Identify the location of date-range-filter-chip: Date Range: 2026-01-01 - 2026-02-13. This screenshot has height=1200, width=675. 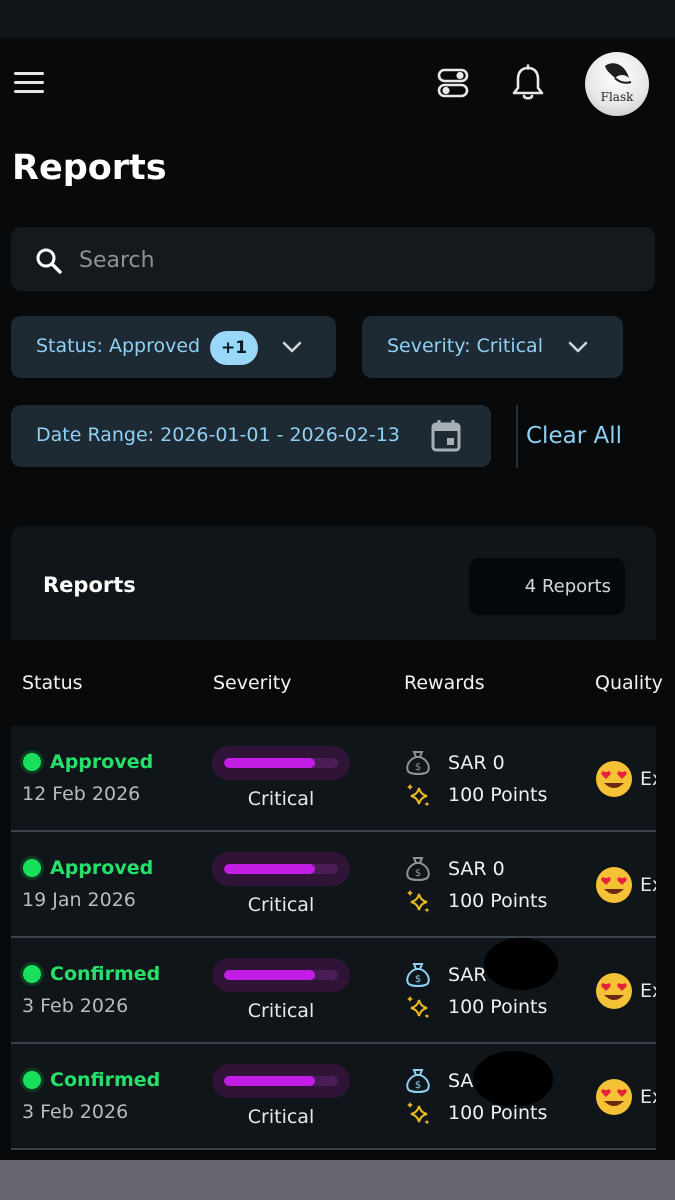
(251, 436).